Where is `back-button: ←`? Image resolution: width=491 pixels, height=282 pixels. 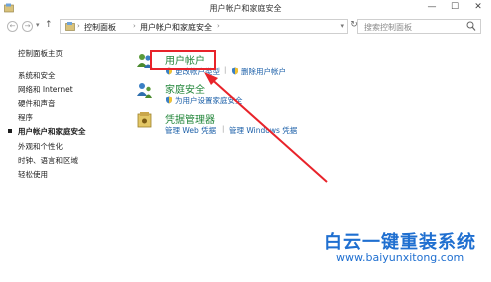 back-button: ← is located at coordinates (12, 26).